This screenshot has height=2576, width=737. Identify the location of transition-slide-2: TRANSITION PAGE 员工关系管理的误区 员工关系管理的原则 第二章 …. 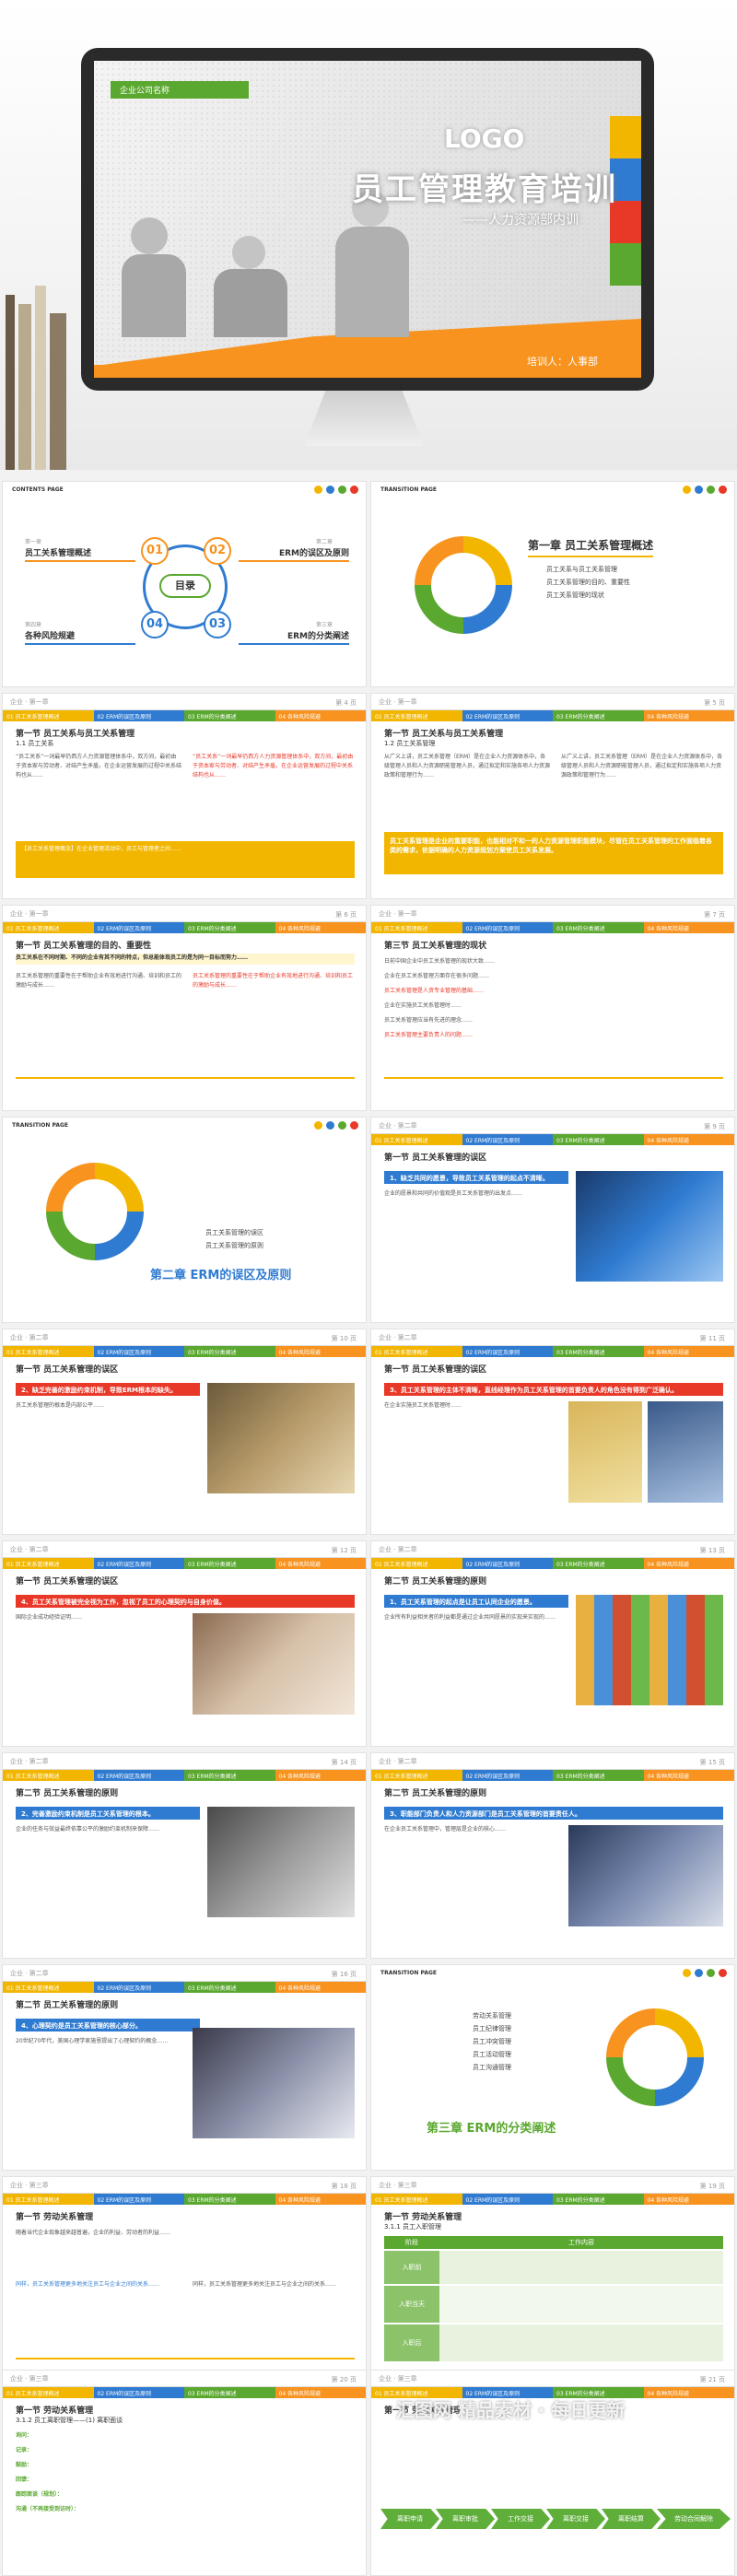
(184, 1220).